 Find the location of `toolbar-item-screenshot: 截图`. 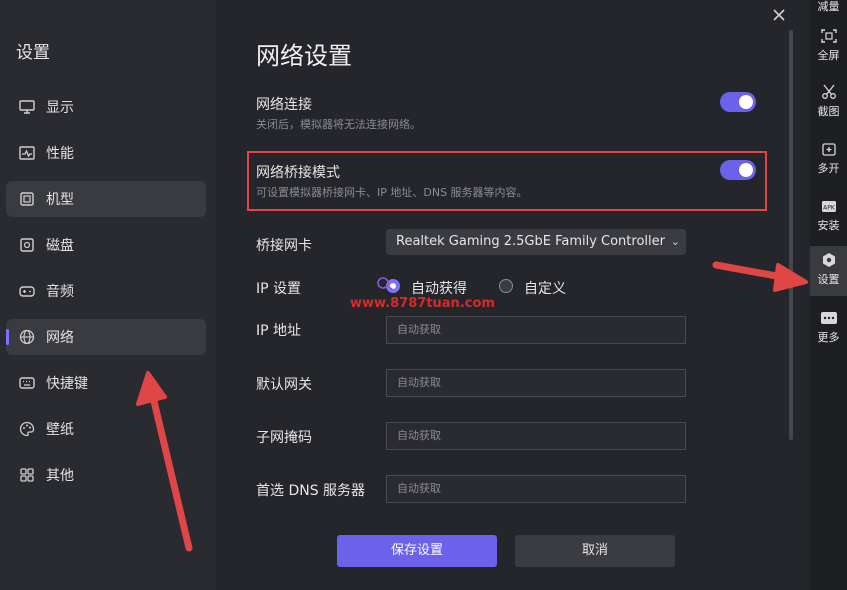

toolbar-item-screenshot: 截图 is located at coordinates (828, 101).